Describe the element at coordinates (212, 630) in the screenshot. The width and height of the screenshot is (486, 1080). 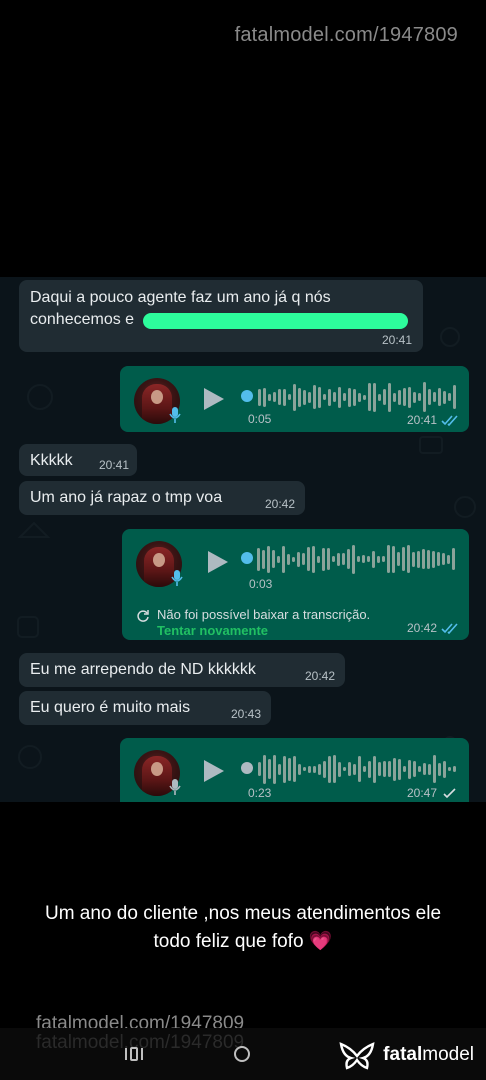
I see `retry-transcription-link: Tentar novamente` at that location.